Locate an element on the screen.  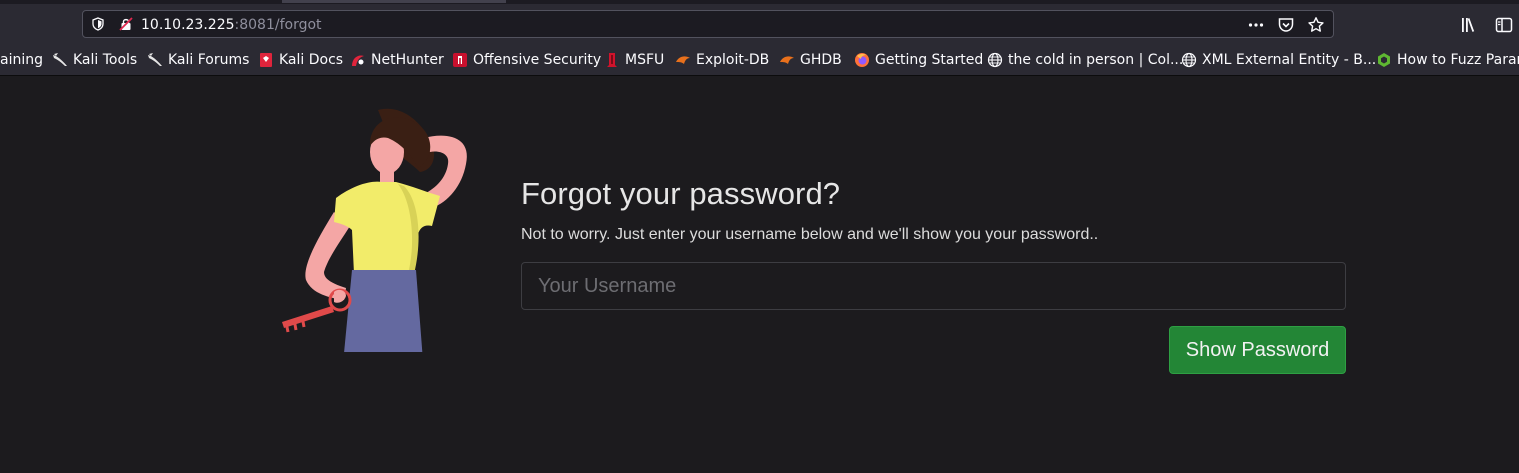
page-title: Forgot your password? is located at coordinates (681, 193).